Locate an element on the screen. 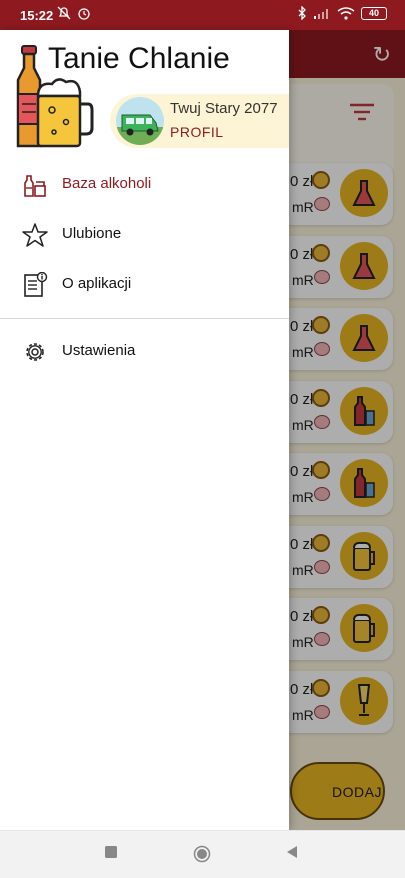 The image size is (405, 878). menu-item-settings: Ustawienia is located at coordinates (144, 352).